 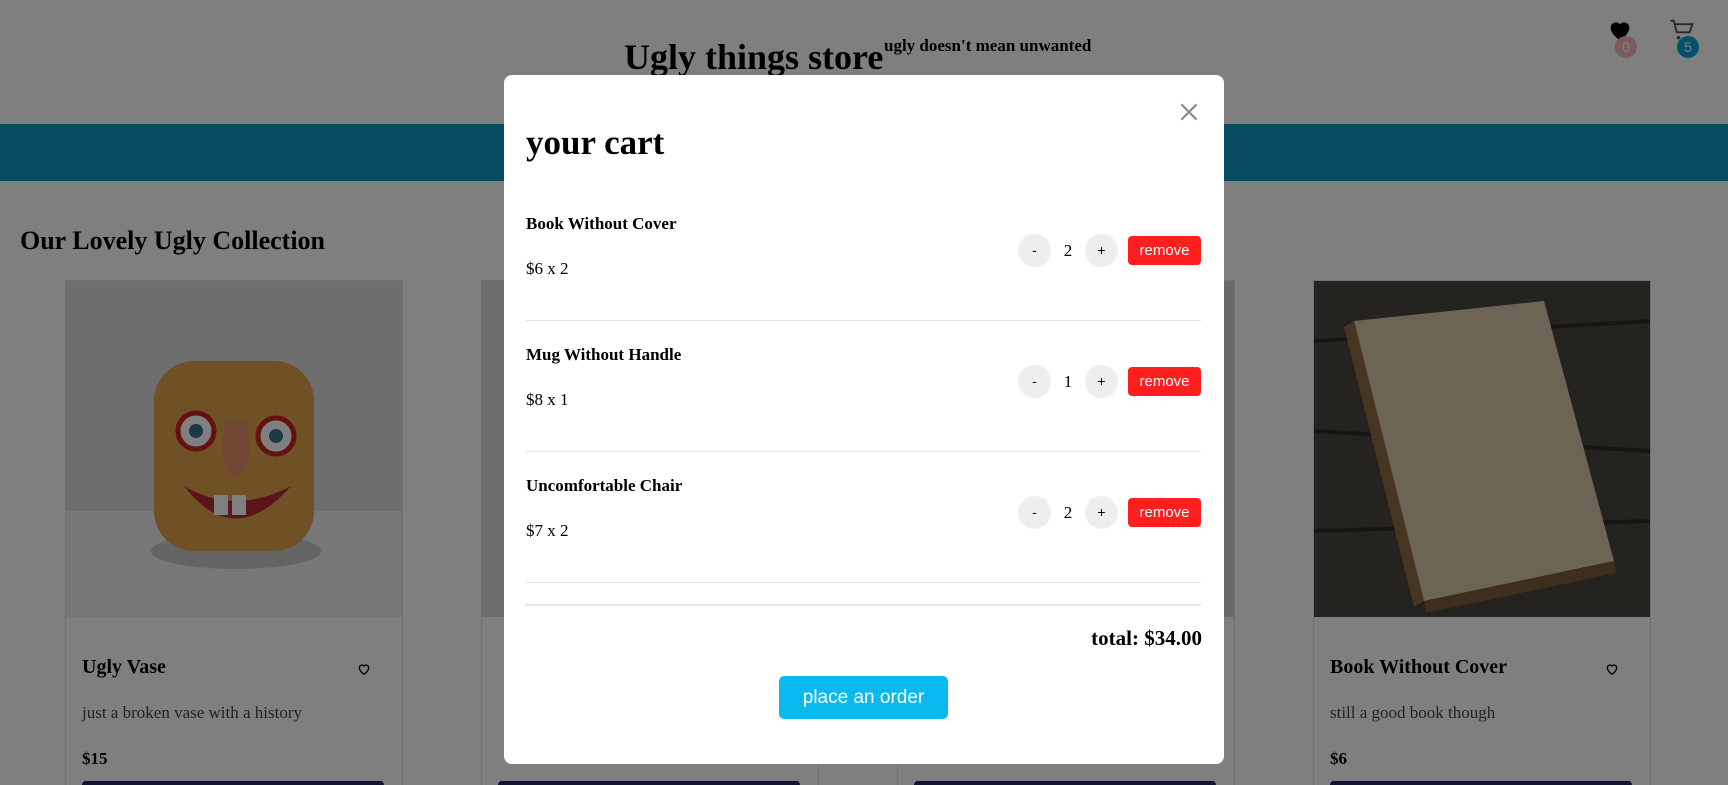 What do you see at coordinates (595, 142) in the screenshot?
I see `modal-title: your cart` at bounding box center [595, 142].